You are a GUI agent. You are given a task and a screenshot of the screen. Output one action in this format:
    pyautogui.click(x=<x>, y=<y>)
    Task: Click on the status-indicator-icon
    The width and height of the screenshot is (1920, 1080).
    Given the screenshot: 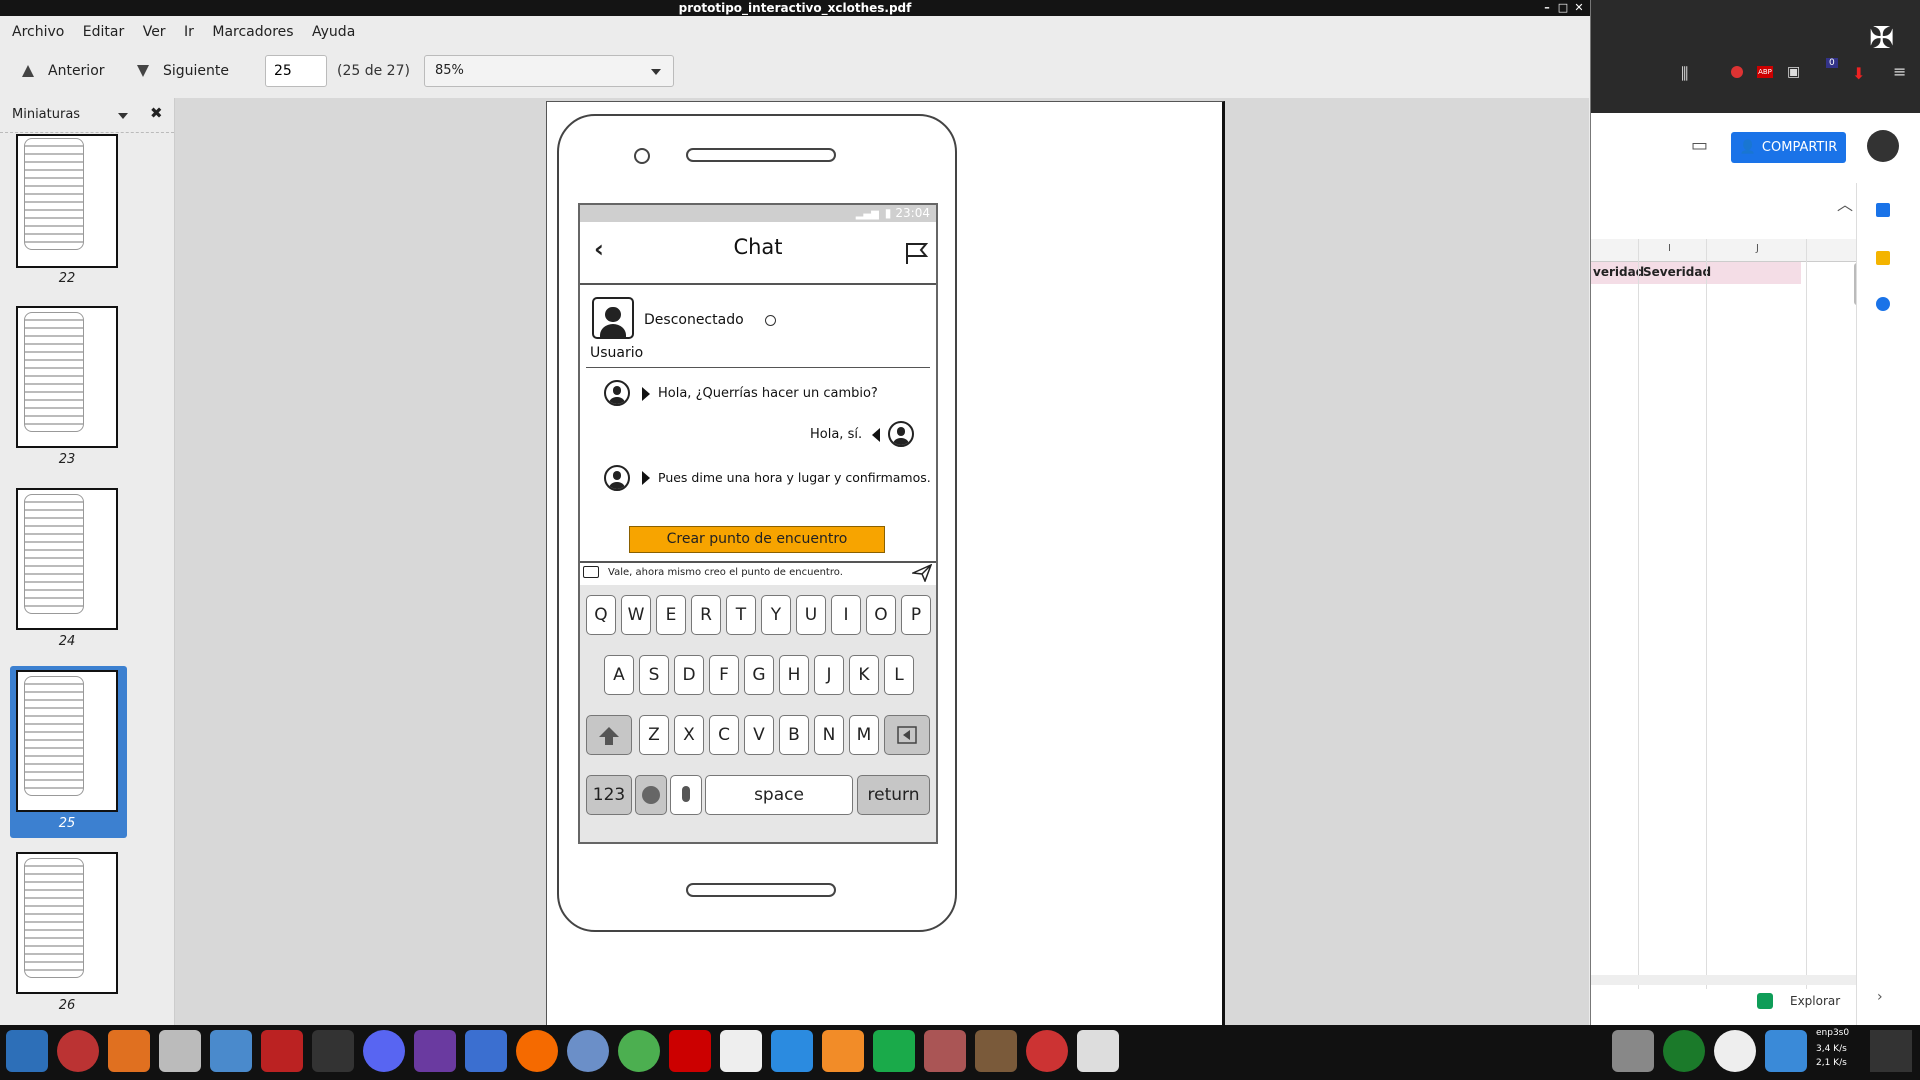 What is the action you would take?
    pyautogui.click(x=1684, y=1051)
    